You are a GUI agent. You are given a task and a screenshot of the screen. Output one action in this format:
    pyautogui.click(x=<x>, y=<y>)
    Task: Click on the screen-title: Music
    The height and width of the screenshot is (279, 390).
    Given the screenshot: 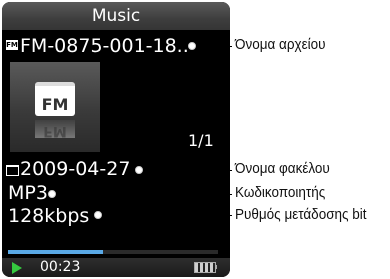 What is the action you would take?
    pyautogui.click(x=116, y=16)
    